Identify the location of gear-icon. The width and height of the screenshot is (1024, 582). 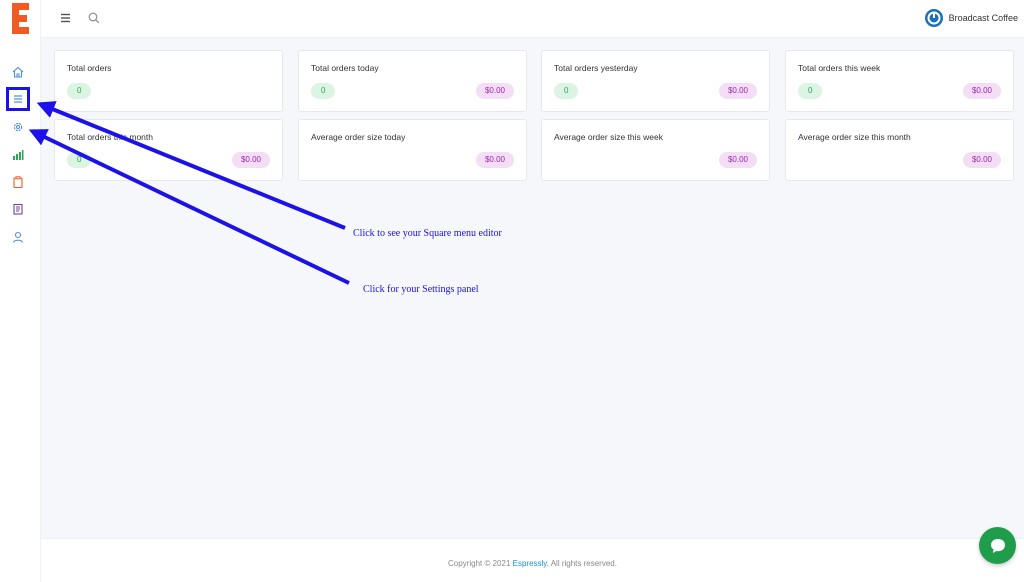
(18, 127).